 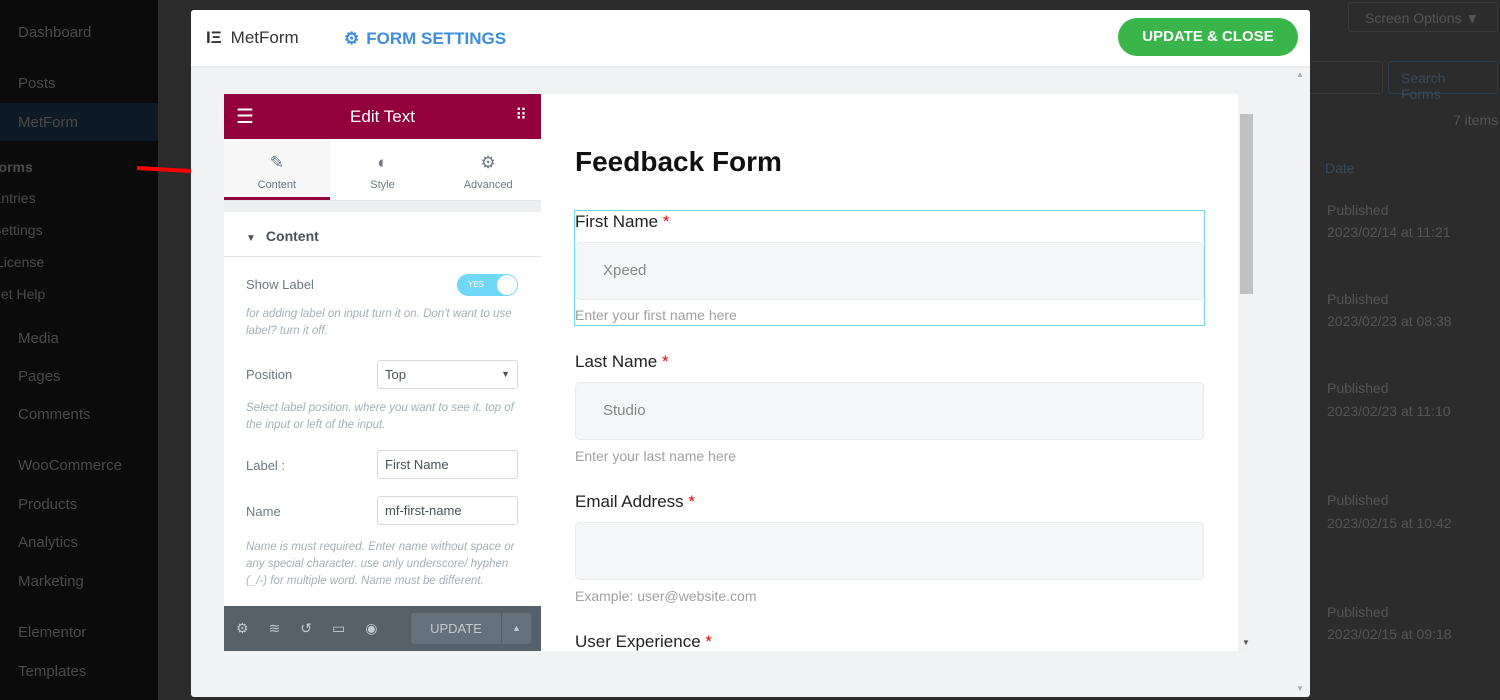 I want to click on date-column-header: Date, so click(x=1340, y=168).